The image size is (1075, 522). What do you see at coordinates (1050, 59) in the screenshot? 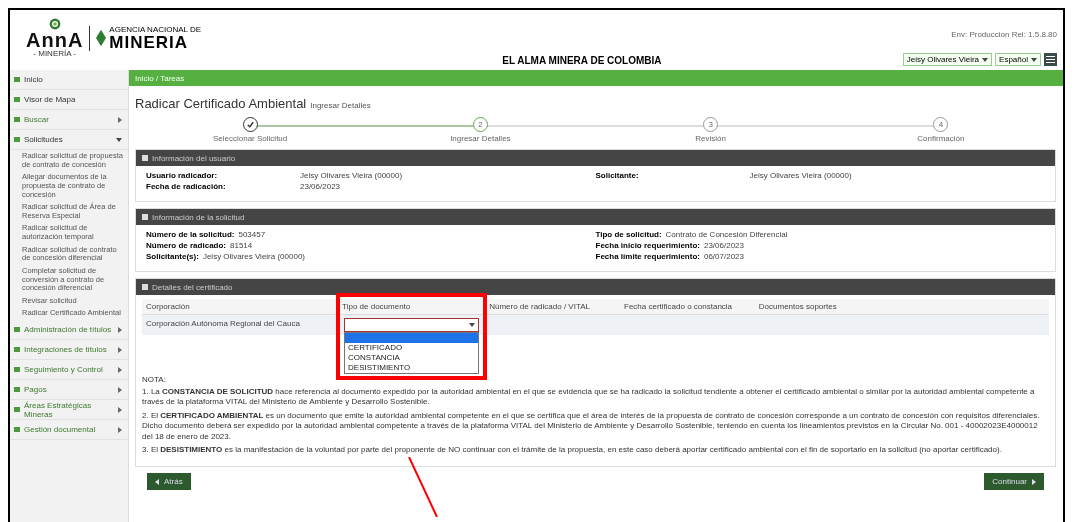
I see `menu-icon` at bounding box center [1050, 59].